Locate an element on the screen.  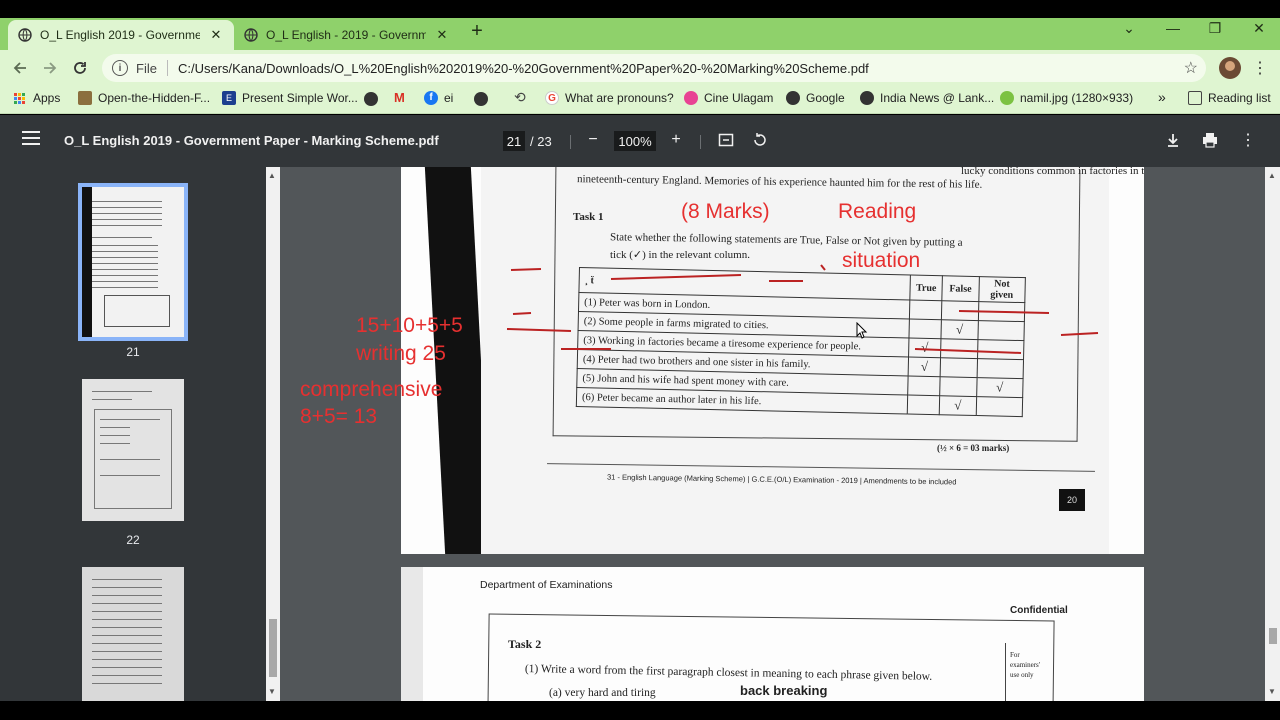
facebook-icon: f is located at coordinates (431, 98).